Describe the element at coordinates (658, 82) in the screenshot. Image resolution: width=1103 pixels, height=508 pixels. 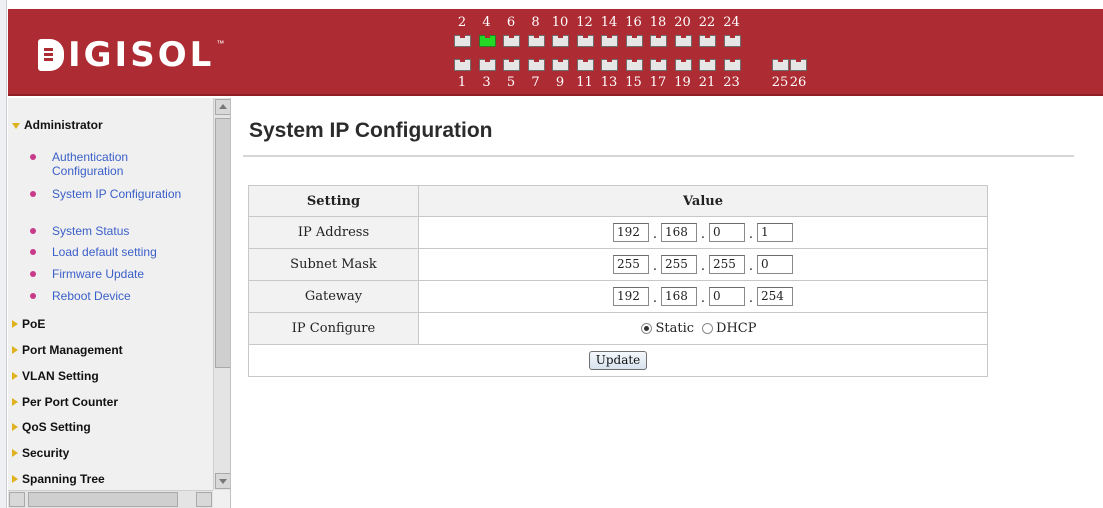
I see `port-number-label: 17` at that location.